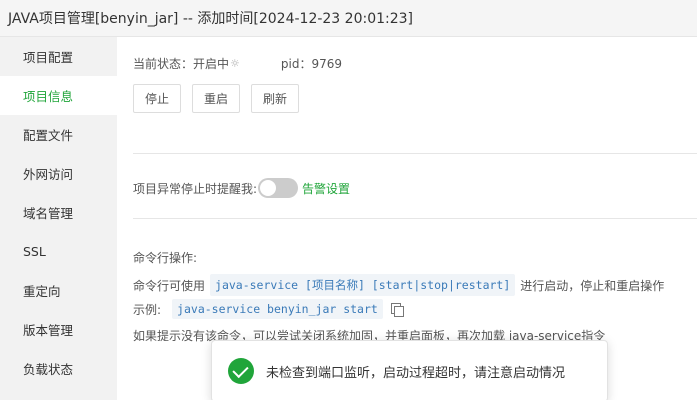 The height and width of the screenshot is (400, 697). What do you see at coordinates (363, 285) in the screenshot?
I see `cli-usage-code: java-service [项目名称] [start|stop|restart]` at bounding box center [363, 285].